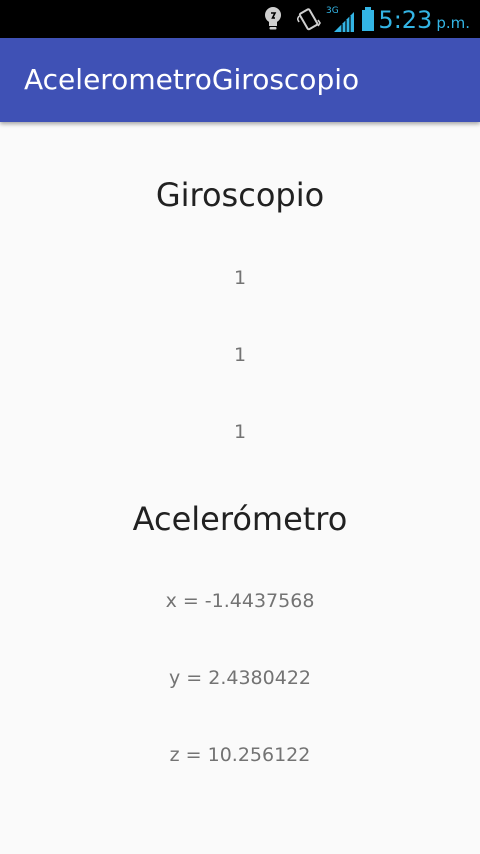 This screenshot has width=480, height=854. Describe the element at coordinates (273, 19) in the screenshot. I see `lightbulb-icon` at that location.